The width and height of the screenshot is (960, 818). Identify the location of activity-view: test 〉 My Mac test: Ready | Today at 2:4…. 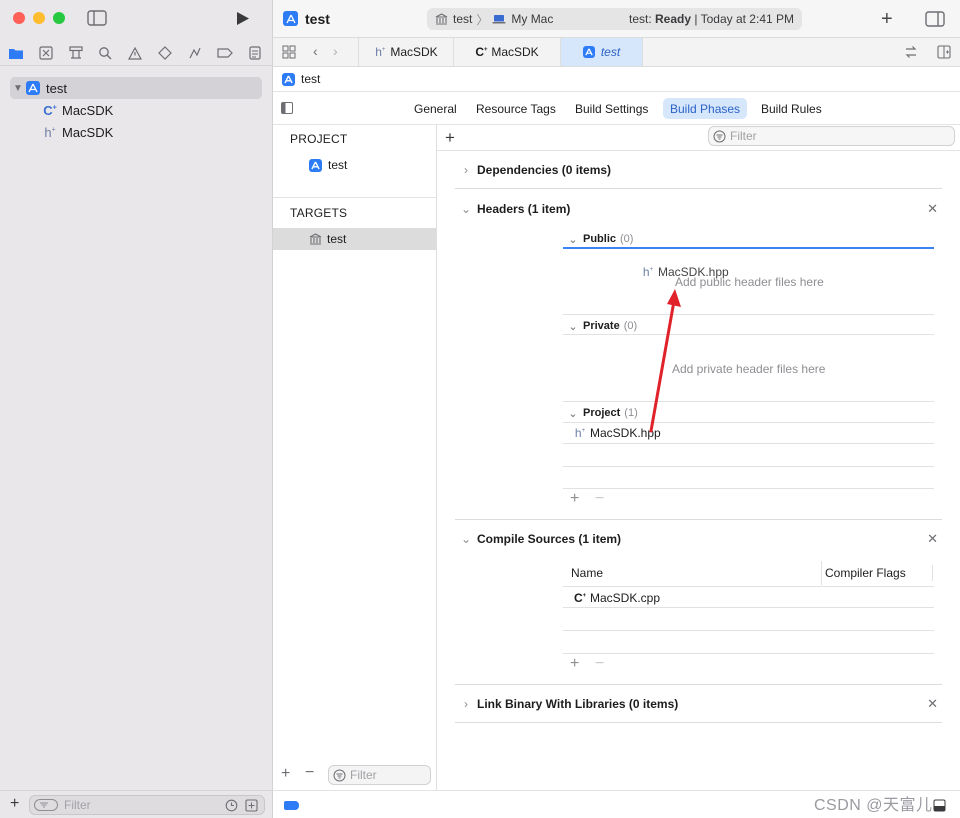
(614, 19).